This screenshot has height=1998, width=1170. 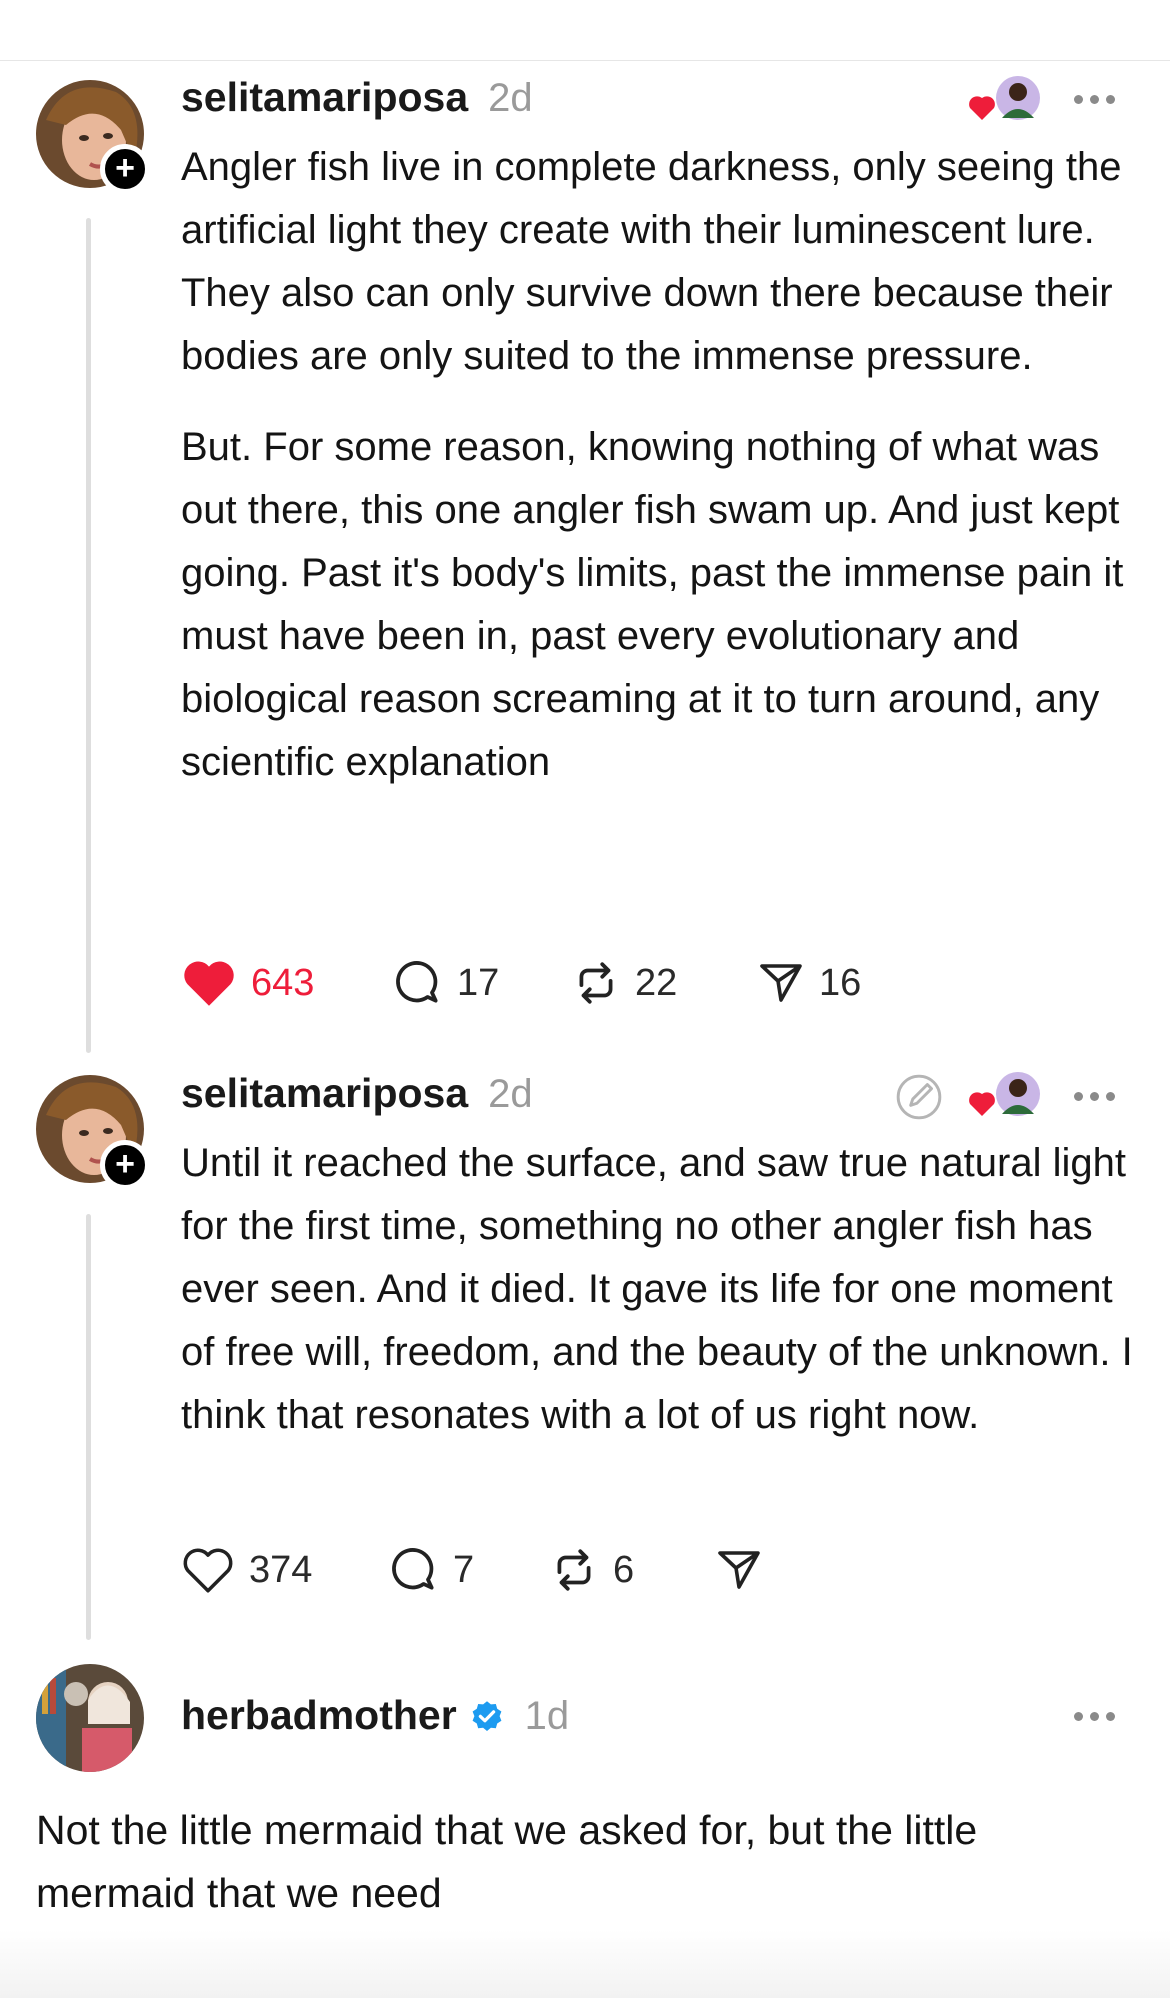 What do you see at coordinates (840, 982) in the screenshot?
I see `share-count: 16` at bounding box center [840, 982].